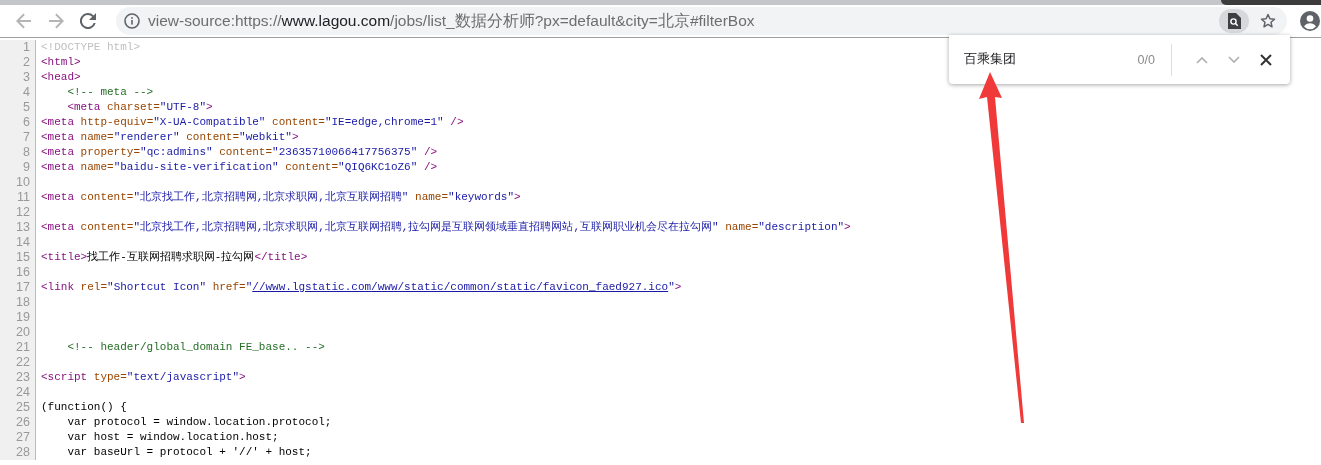 The width and height of the screenshot is (1321, 465). Describe the element at coordinates (26, 47) in the screenshot. I see `line-number: 1` at that location.